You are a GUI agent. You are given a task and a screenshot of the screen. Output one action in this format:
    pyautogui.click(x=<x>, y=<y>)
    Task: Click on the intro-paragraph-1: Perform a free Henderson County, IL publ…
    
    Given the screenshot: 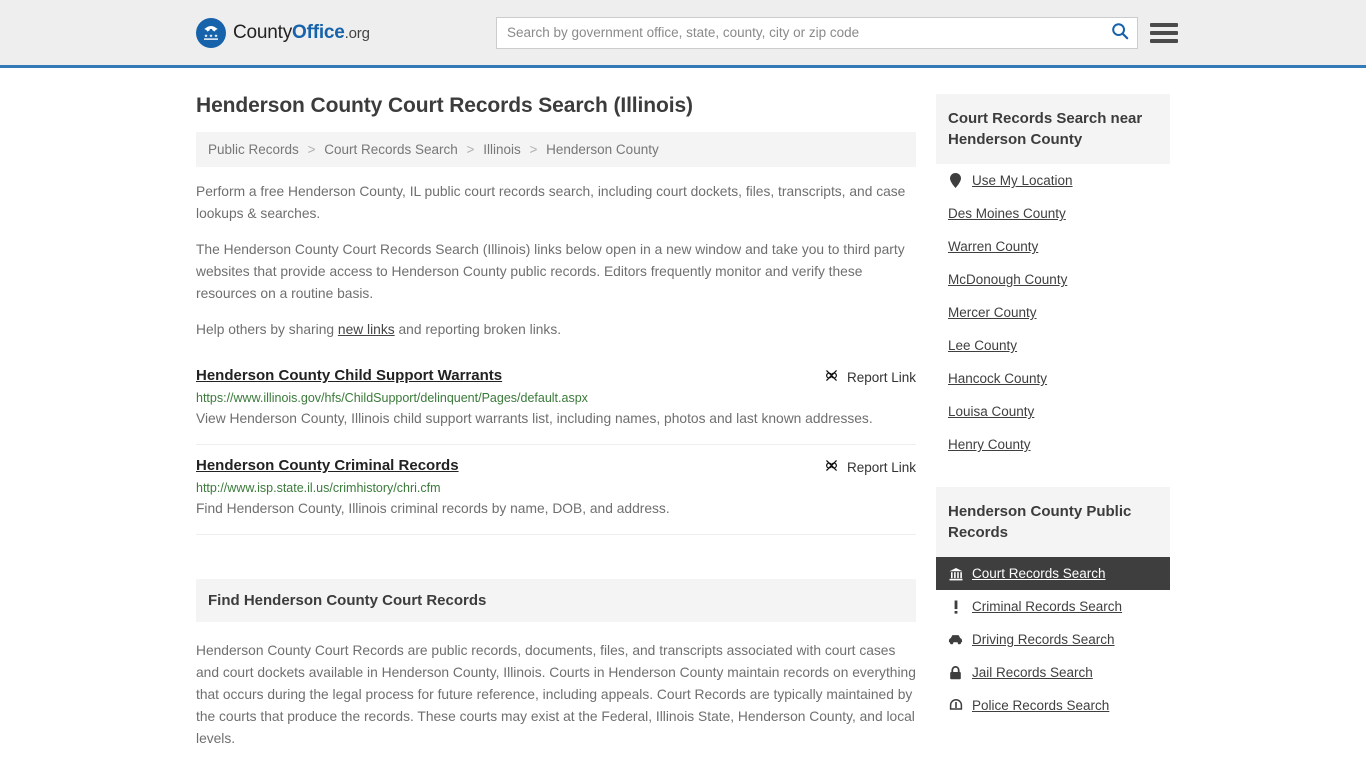 What is the action you would take?
    pyautogui.click(x=551, y=202)
    